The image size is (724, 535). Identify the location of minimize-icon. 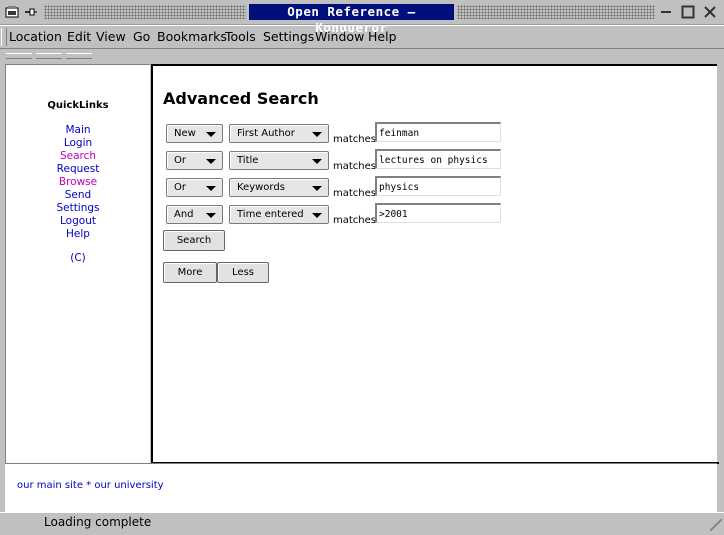
(666, 12).